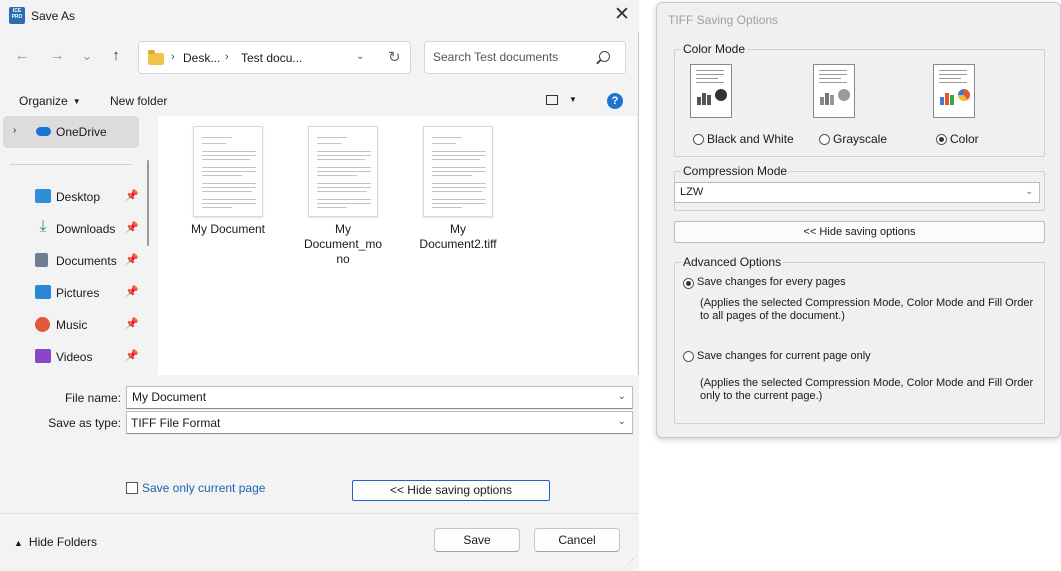 The height and width of the screenshot is (571, 1061). I want to click on black-white-option, so click(712, 92).